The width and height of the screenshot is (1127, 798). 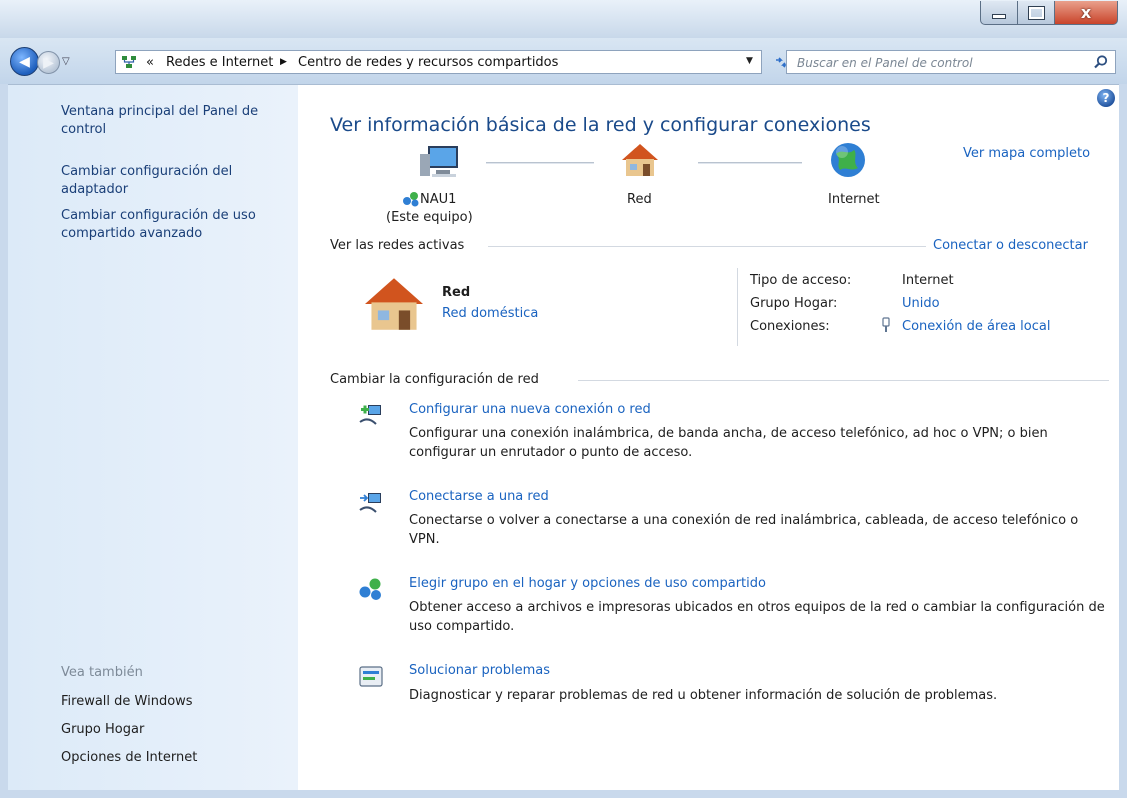 I want to click on computer-icon, so click(x=440, y=162).